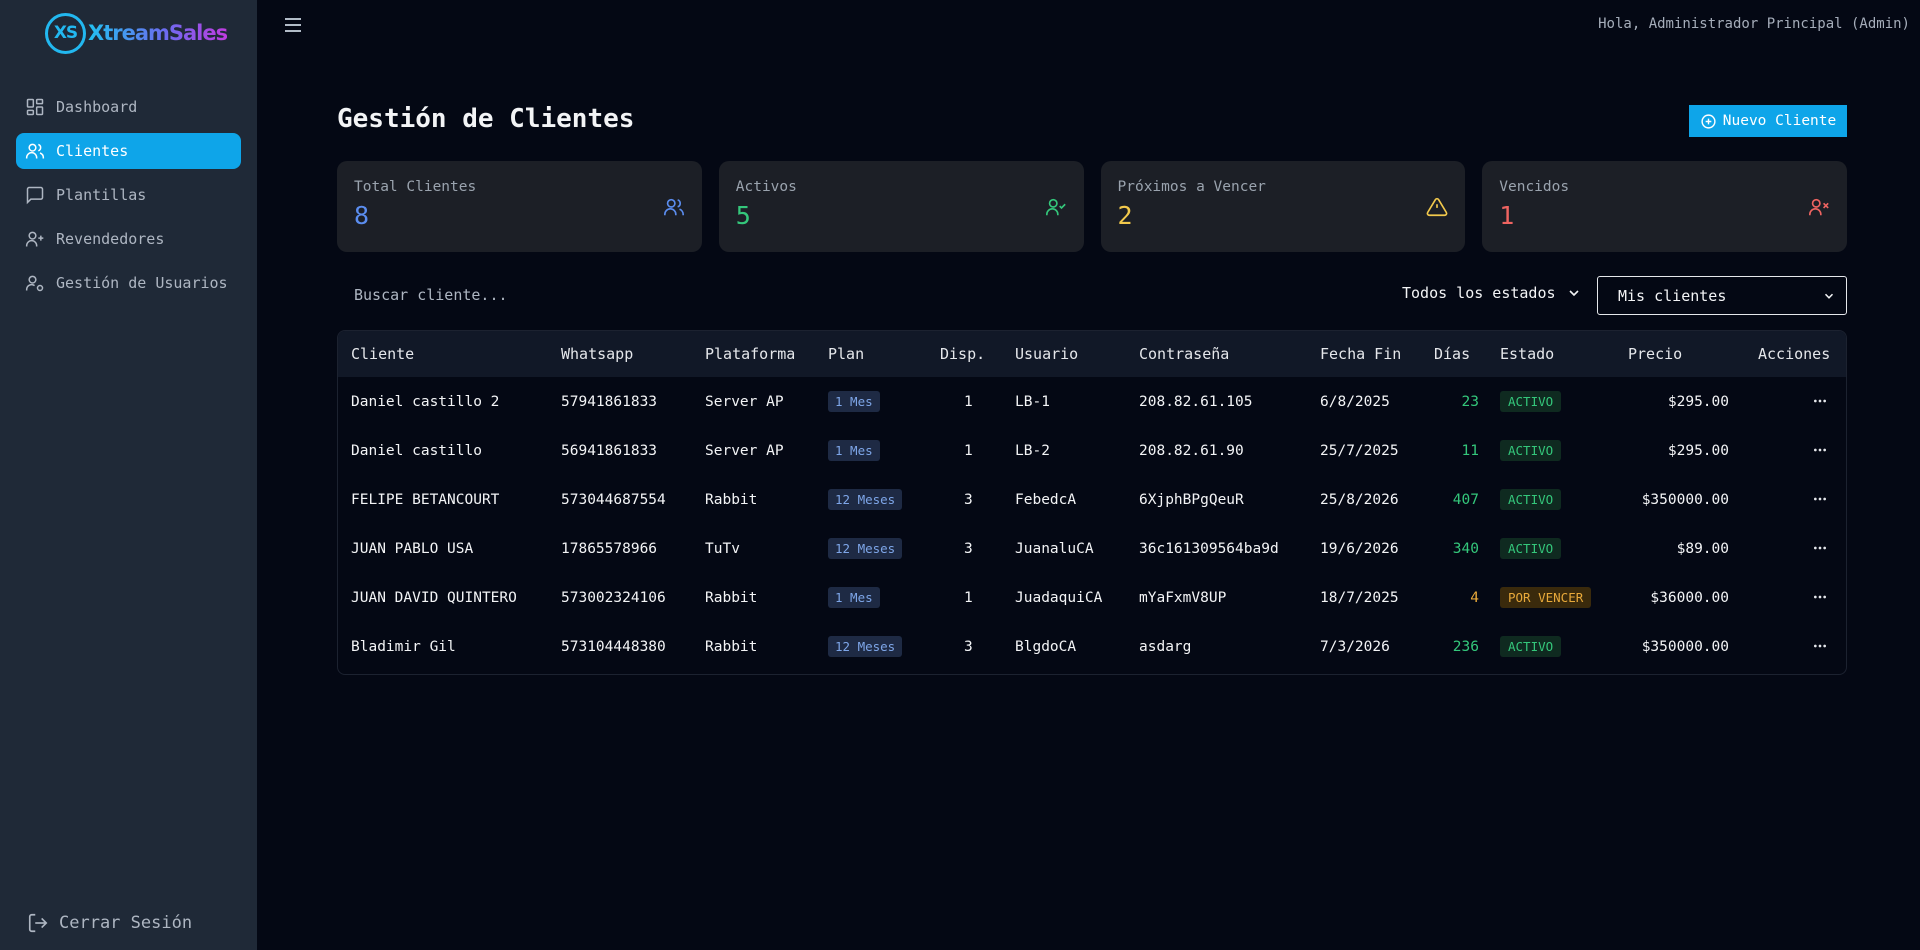 The height and width of the screenshot is (950, 1920). Describe the element at coordinates (1768, 121) in the screenshot. I see `new-client-button: Nuevo Cliente` at that location.